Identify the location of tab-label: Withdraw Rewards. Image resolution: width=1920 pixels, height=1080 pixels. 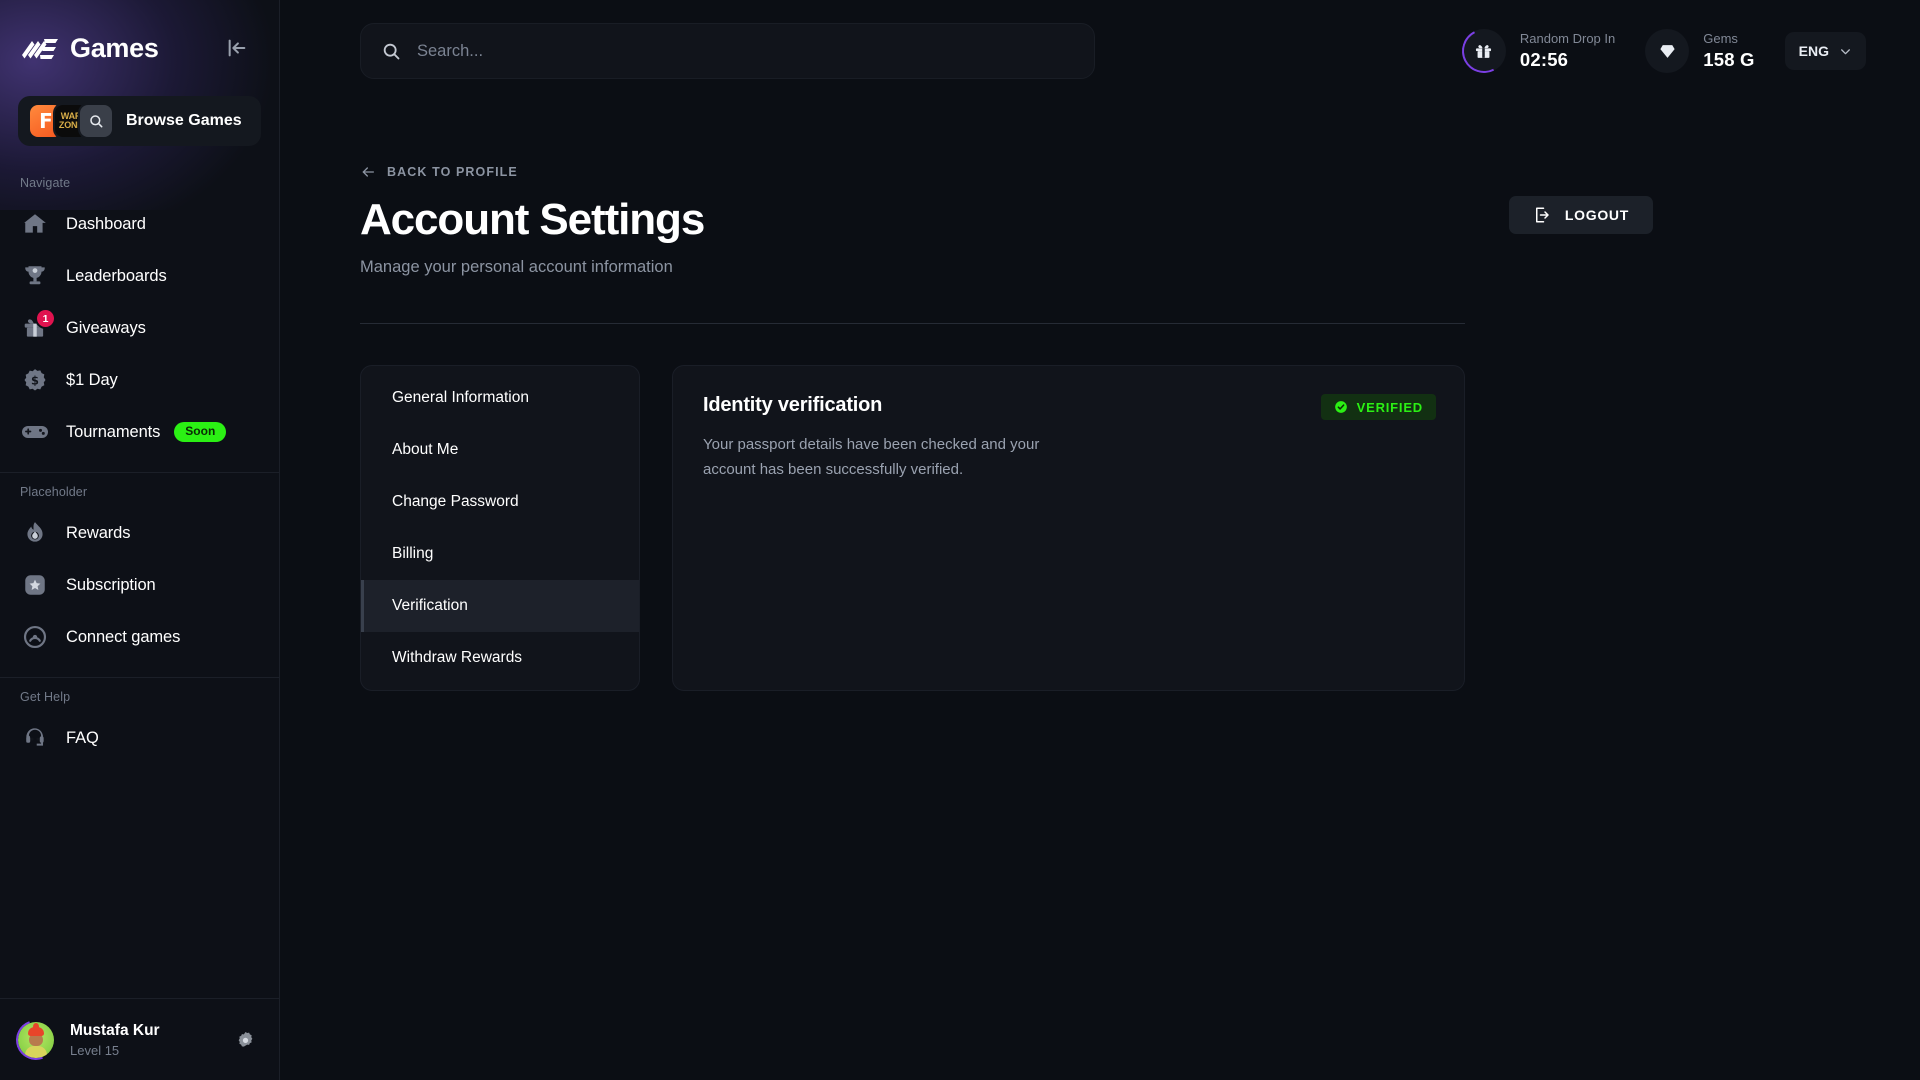
(457, 658).